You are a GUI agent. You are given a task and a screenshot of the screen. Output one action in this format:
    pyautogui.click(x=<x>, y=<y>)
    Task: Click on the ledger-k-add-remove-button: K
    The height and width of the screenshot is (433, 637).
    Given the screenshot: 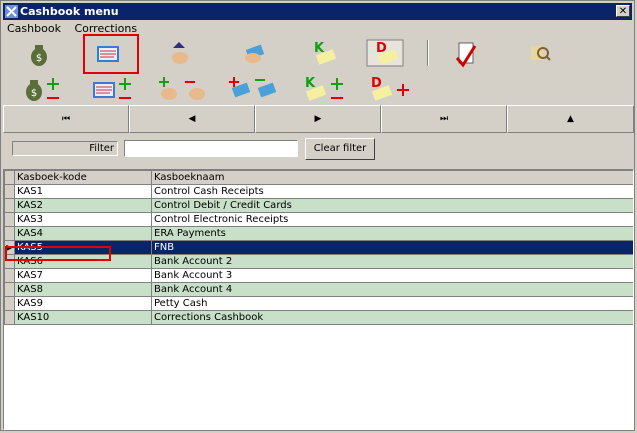 What is the action you would take?
    pyautogui.click(x=323, y=89)
    